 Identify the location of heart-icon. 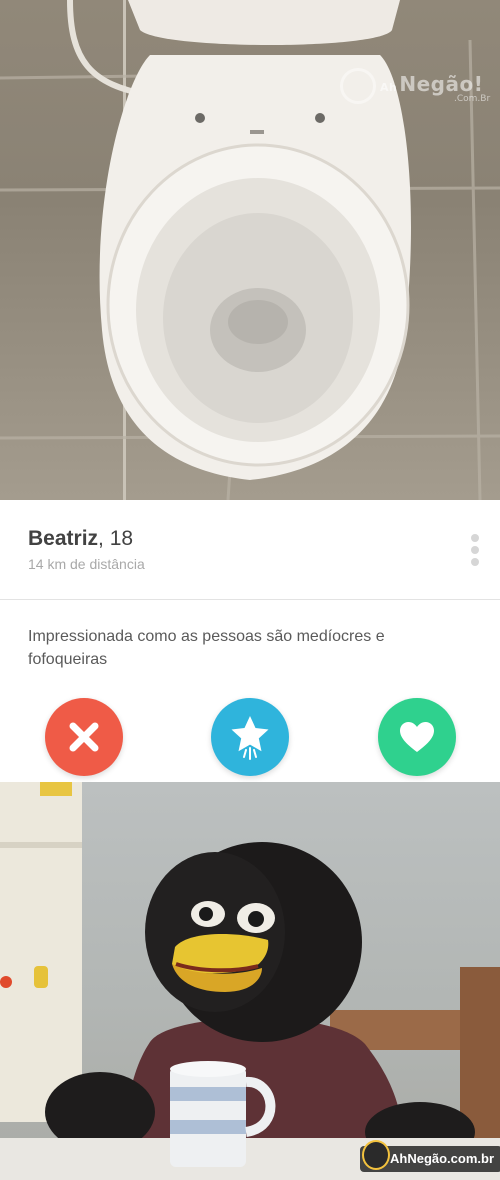
(417, 737).